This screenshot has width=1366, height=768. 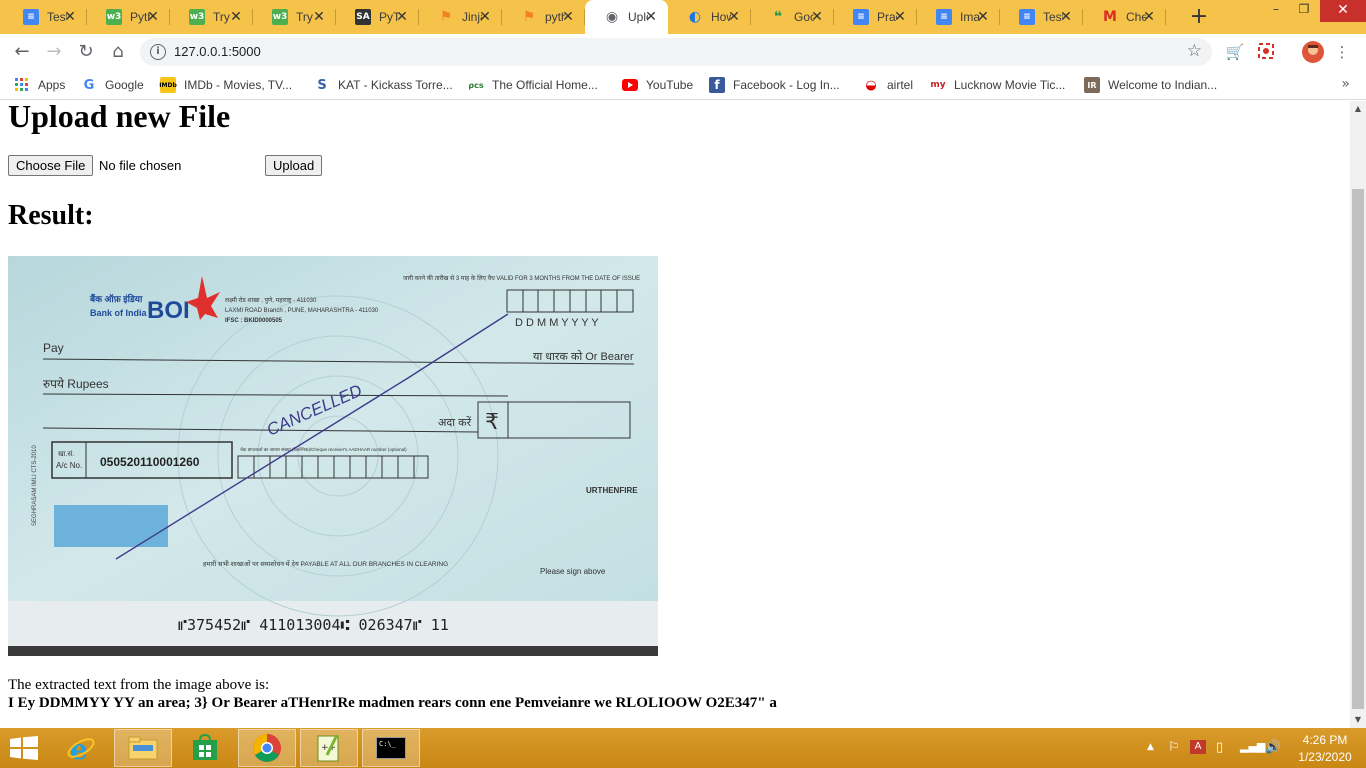 What do you see at coordinates (1358, 109) in the screenshot?
I see `scroll-up-arrow-icon: ▲` at bounding box center [1358, 109].